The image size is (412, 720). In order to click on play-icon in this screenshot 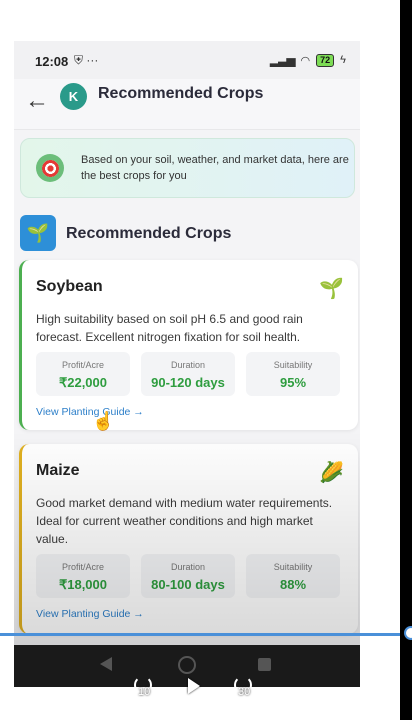, I will do `click(194, 686)`.